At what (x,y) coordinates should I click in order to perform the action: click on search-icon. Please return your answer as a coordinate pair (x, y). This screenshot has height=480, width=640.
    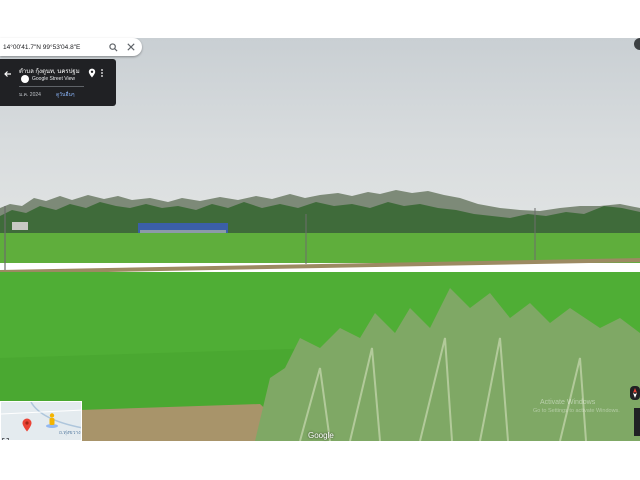
    Looking at the image, I should click on (113, 47).